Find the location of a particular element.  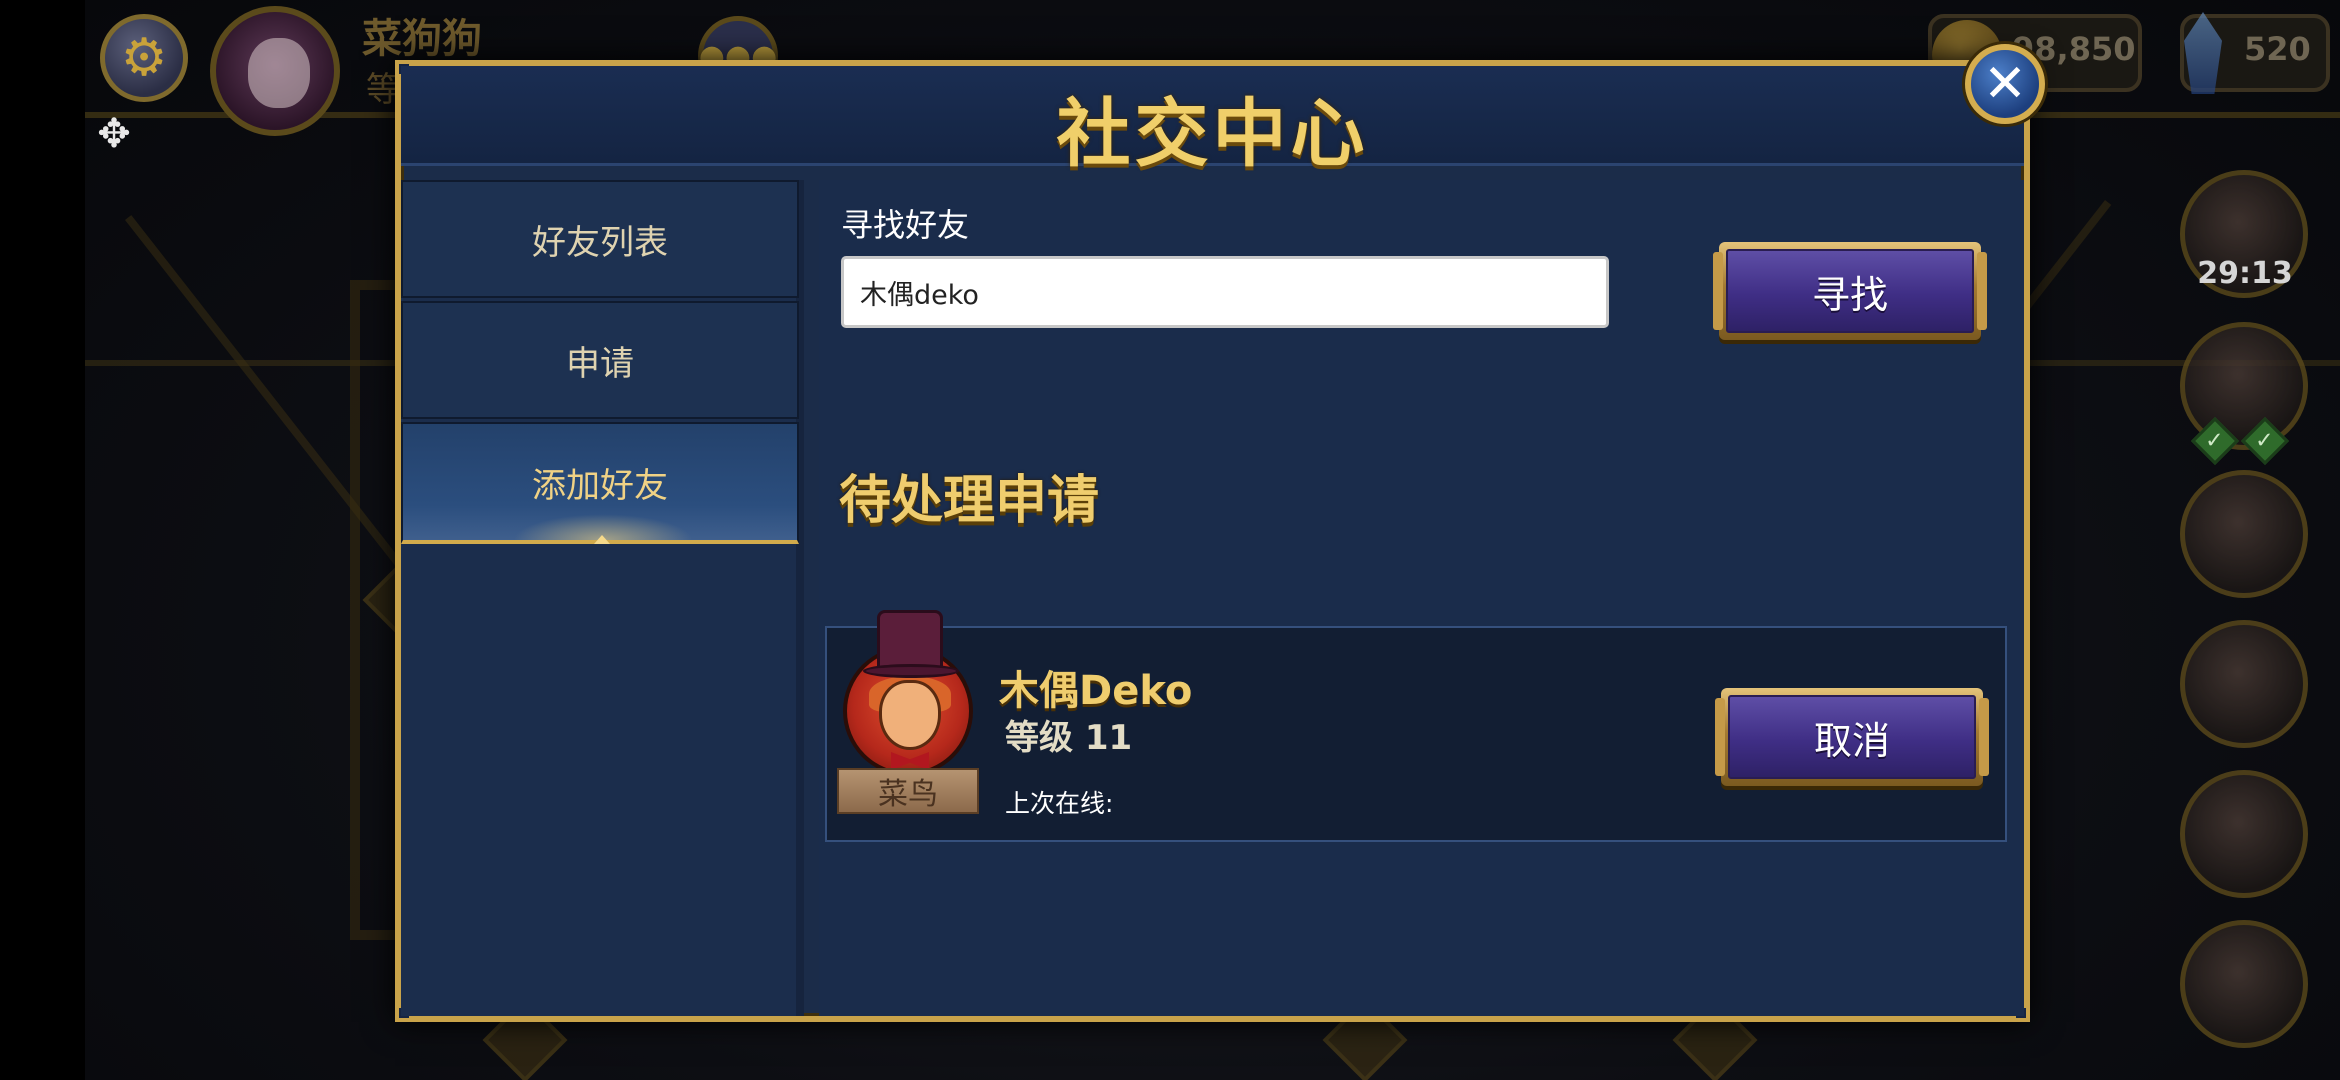

search-button: 寻找 is located at coordinates (1850, 291).